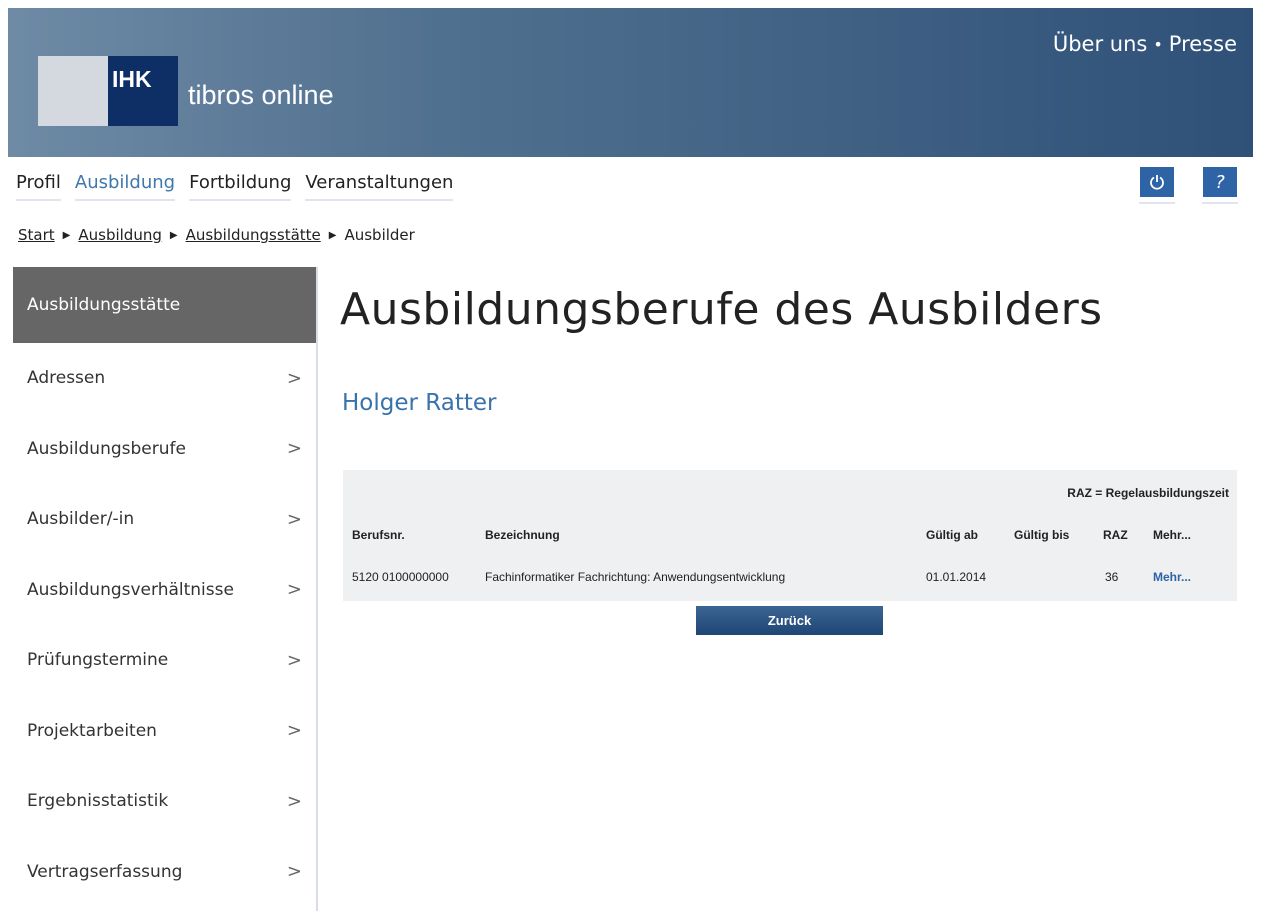 This screenshot has width=1261, height=911. What do you see at coordinates (378, 535) in the screenshot?
I see `column-header-berufsnr: Berufsnr.` at bounding box center [378, 535].